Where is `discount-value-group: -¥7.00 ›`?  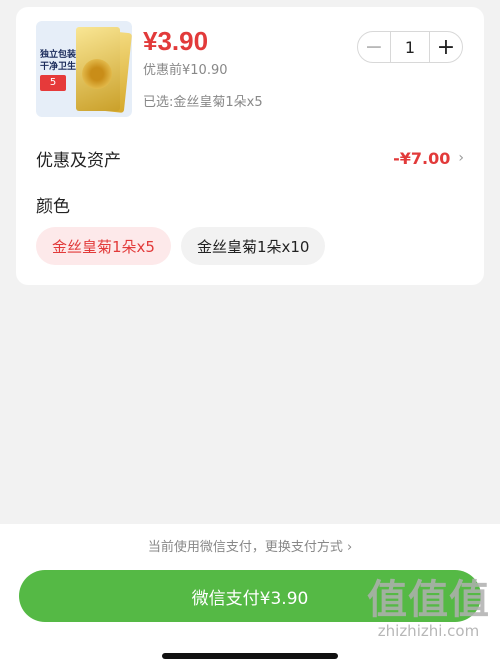 discount-value-group: -¥7.00 › is located at coordinates (428, 158).